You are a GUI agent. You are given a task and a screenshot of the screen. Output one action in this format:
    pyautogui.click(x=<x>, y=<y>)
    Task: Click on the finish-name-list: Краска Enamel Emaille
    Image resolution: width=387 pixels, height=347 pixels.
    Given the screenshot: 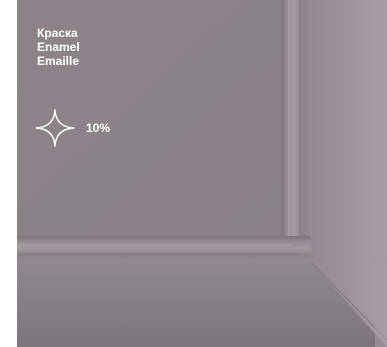 What is the action you would take?
    pyautogui.click(x=58, y=47)
    